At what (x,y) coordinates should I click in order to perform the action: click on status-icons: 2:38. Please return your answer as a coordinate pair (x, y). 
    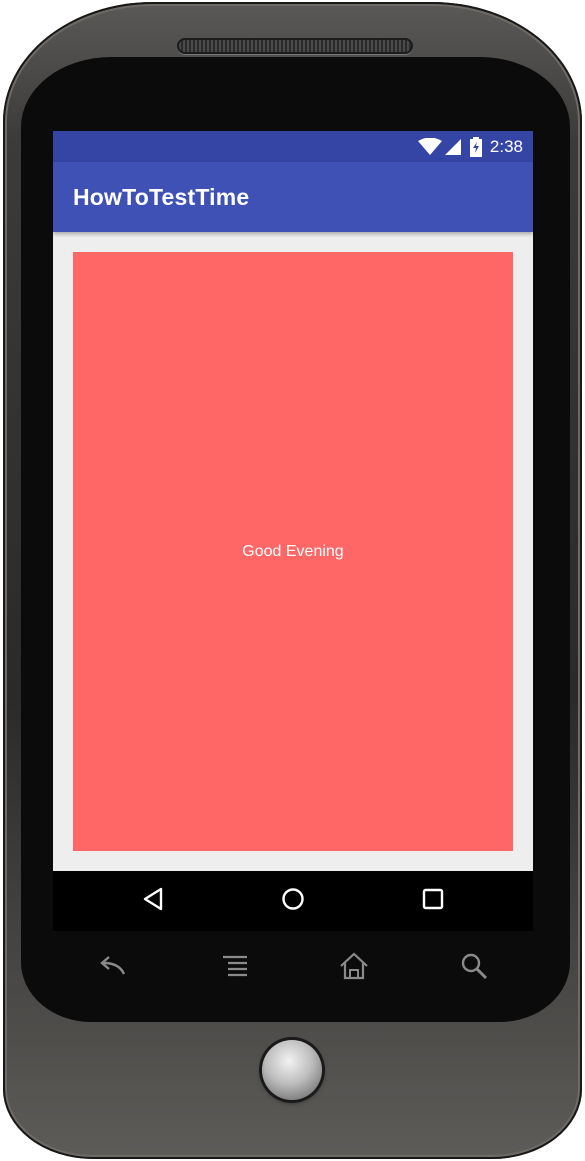
    Looking at the image, I should click on (470, 147).